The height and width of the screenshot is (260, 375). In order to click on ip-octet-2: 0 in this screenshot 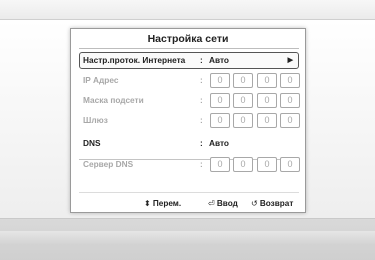, I will do `click(243, 80)`.